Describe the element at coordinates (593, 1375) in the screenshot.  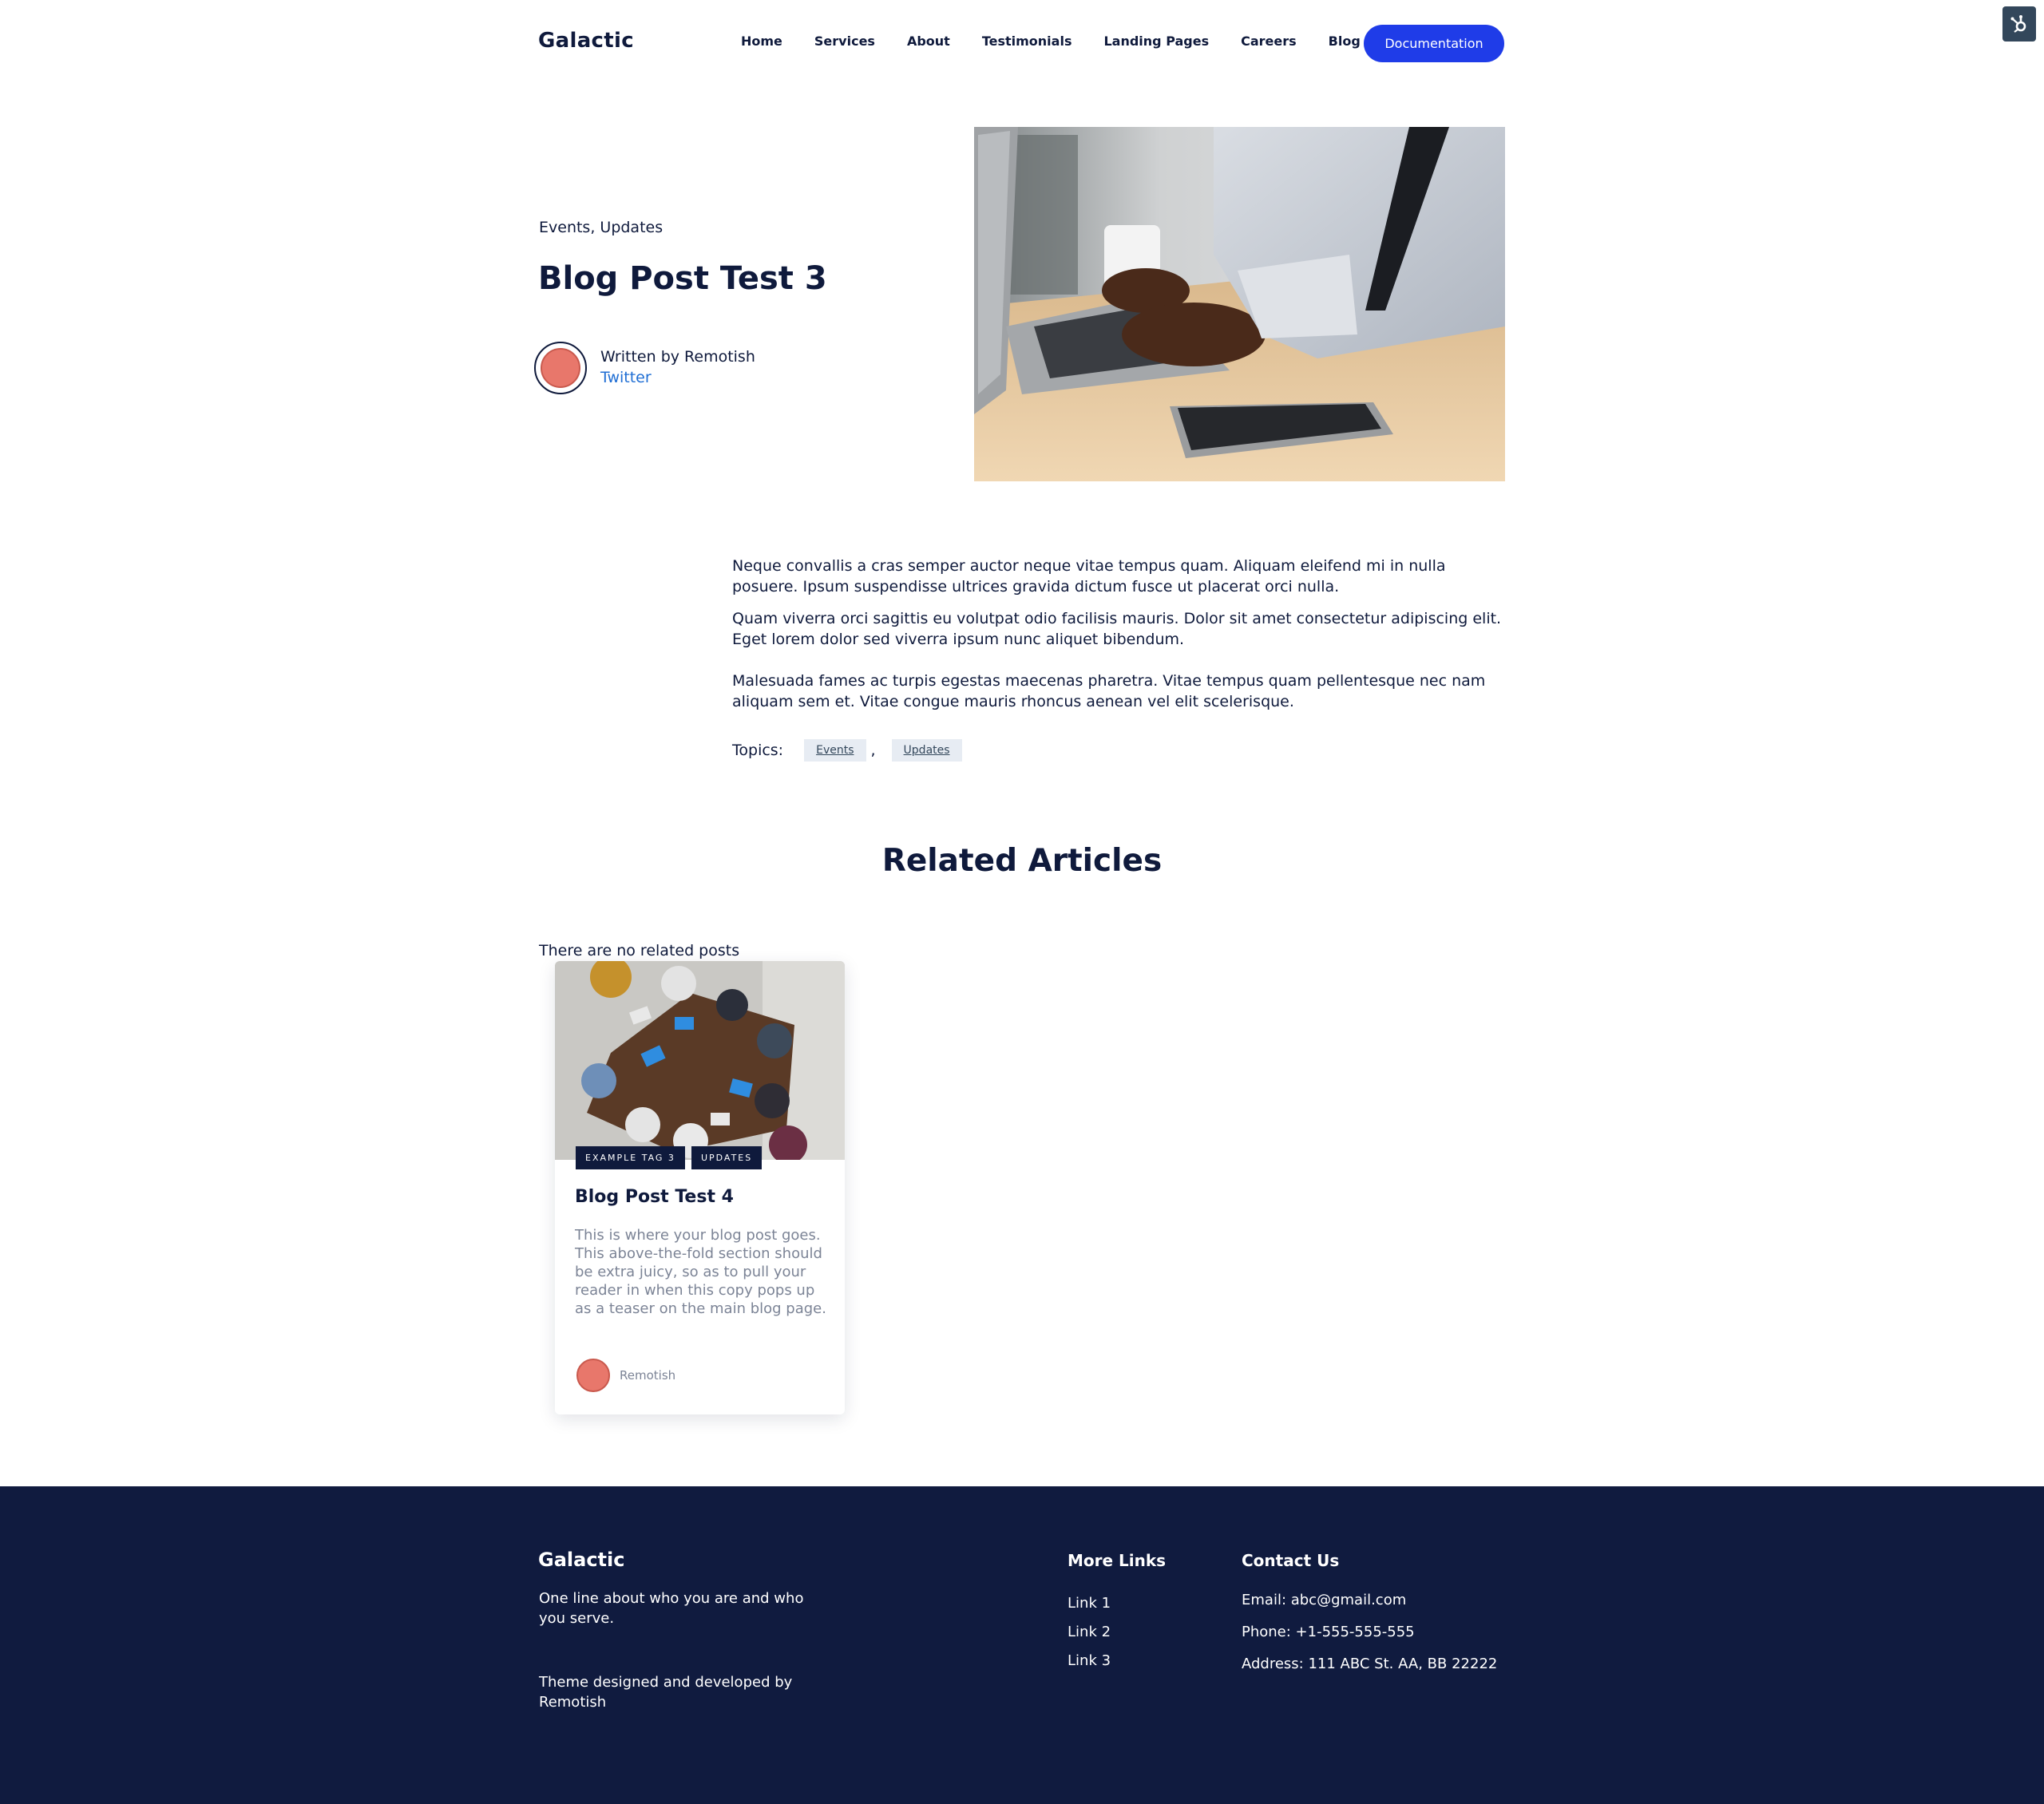
I see `card-author-avatar` at that location.